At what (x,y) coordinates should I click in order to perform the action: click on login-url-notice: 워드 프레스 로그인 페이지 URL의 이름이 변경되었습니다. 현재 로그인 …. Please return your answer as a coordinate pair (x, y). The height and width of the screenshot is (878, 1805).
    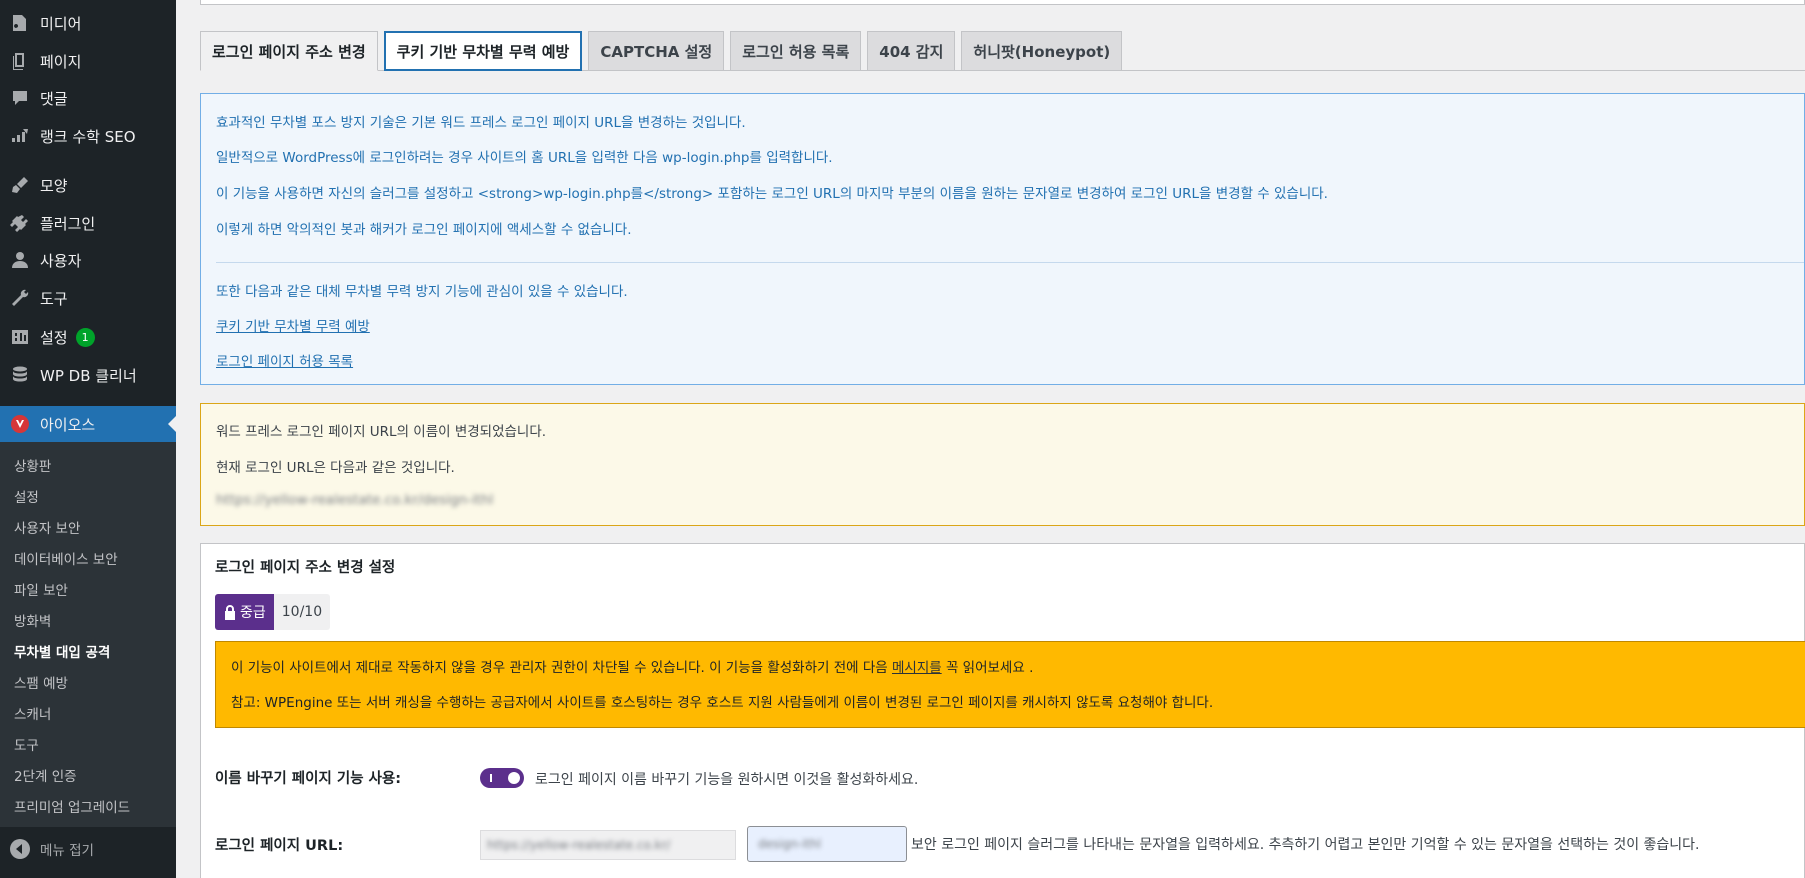
    Looking at the image, I should click on (1002, 464).